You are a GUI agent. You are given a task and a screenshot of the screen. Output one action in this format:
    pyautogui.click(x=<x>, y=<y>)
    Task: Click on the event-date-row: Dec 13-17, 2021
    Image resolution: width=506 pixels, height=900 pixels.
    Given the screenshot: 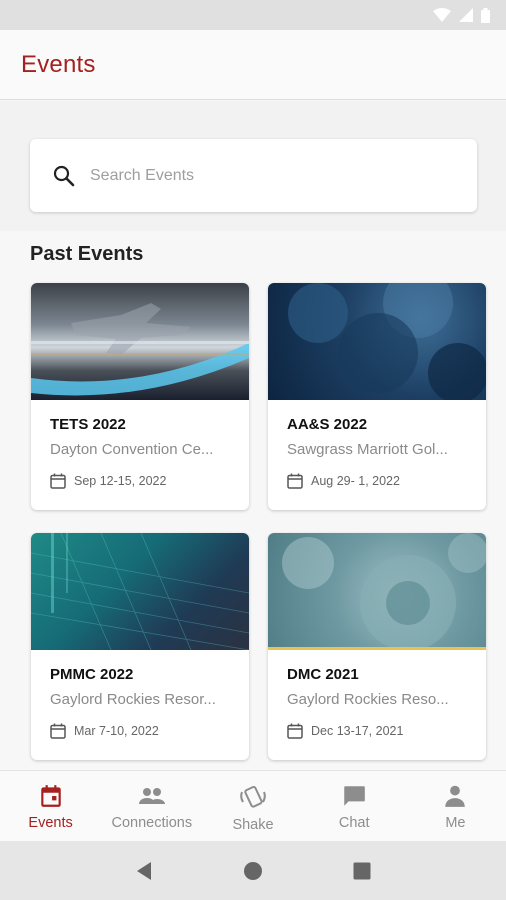 What is the action you would take?
    pyautogui.click(x=345, y=731)
    